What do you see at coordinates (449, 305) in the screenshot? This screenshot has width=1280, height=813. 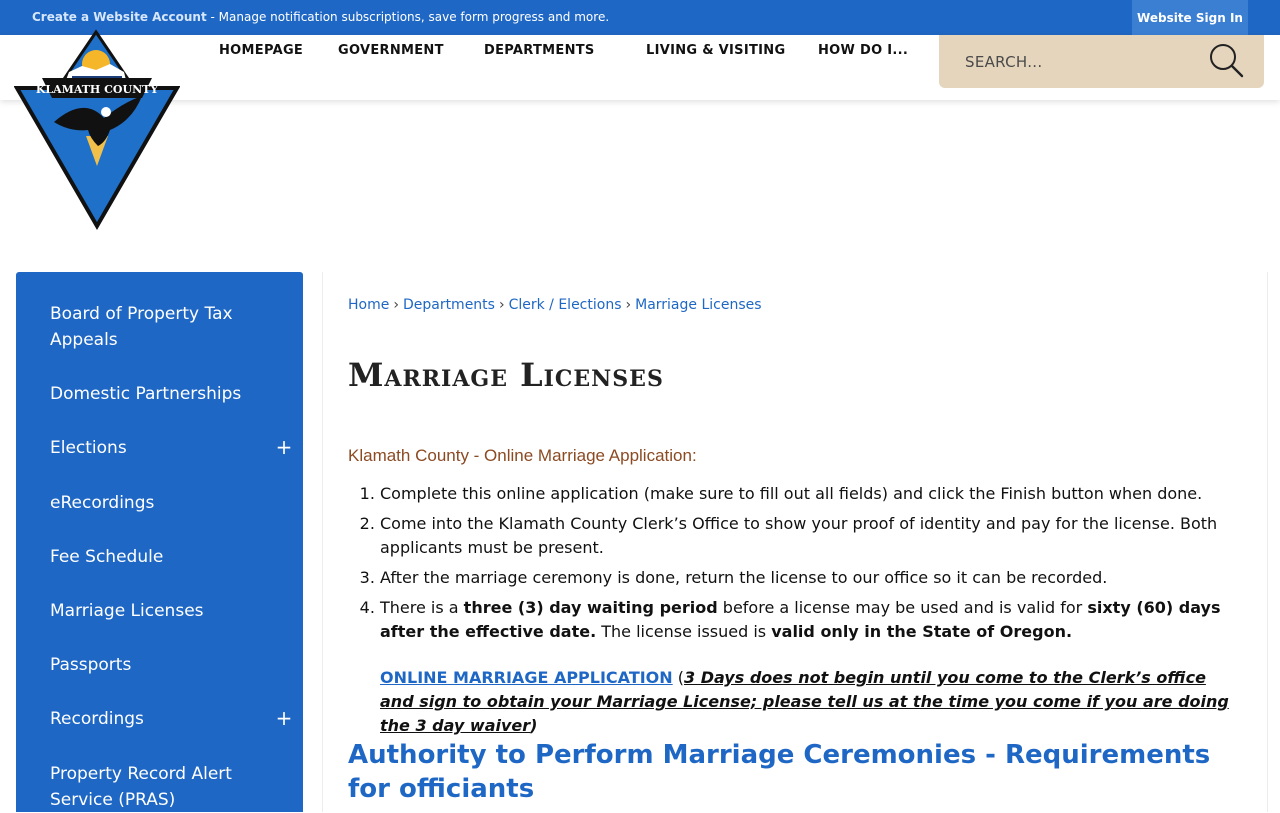 I see `breadcrumb-departments: Departments` at bounding box center [449, 305].